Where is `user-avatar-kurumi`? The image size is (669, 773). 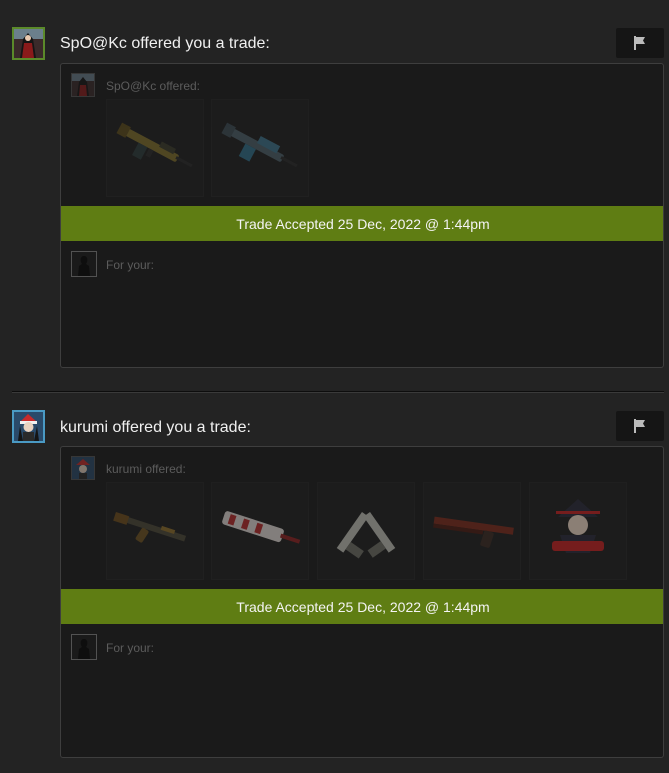 user-avatar-kurumi is located at coordinates (28, 426).